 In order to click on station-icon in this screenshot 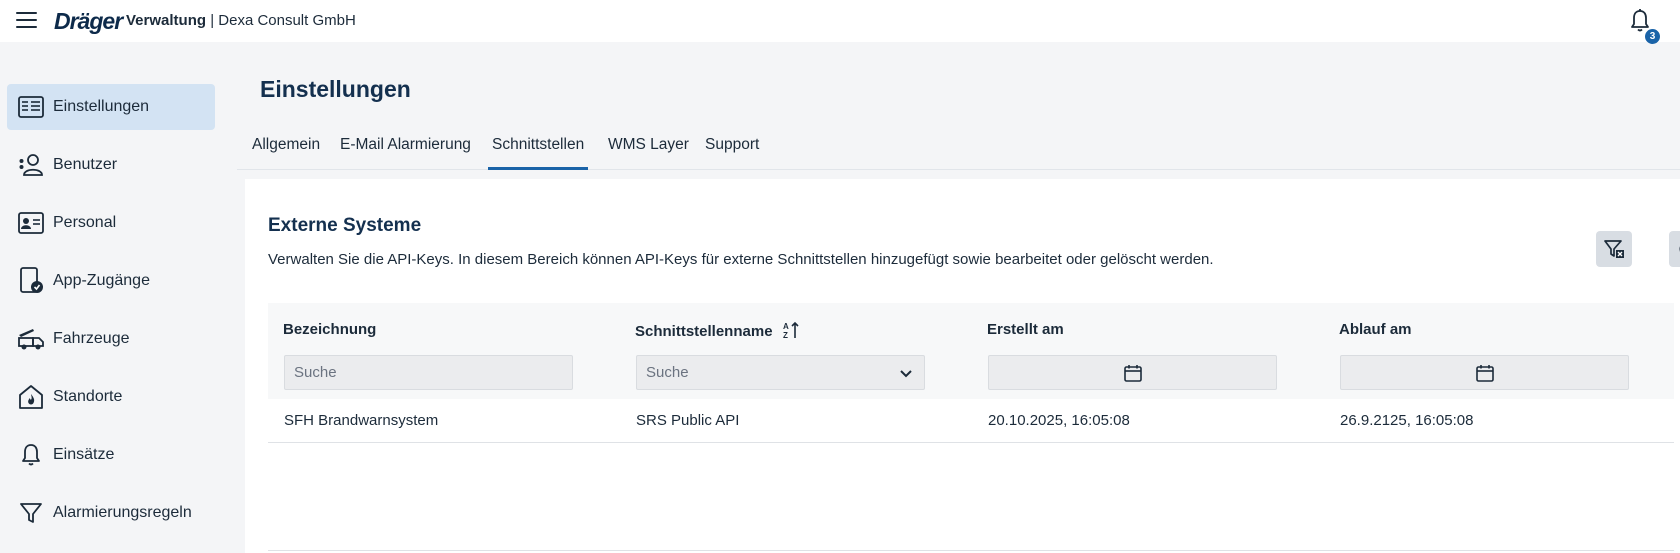, I will do `click(31, 397)`.